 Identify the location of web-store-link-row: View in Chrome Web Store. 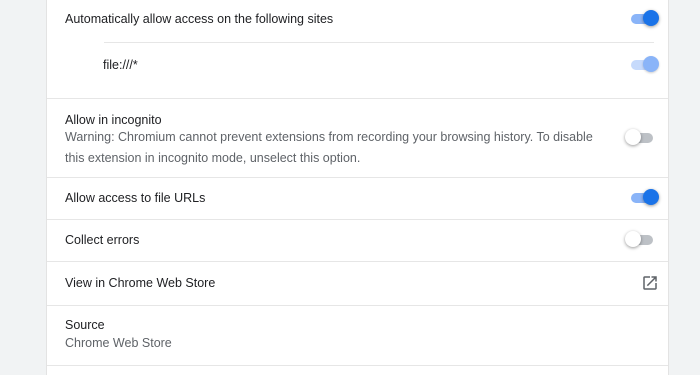
(357, 284).